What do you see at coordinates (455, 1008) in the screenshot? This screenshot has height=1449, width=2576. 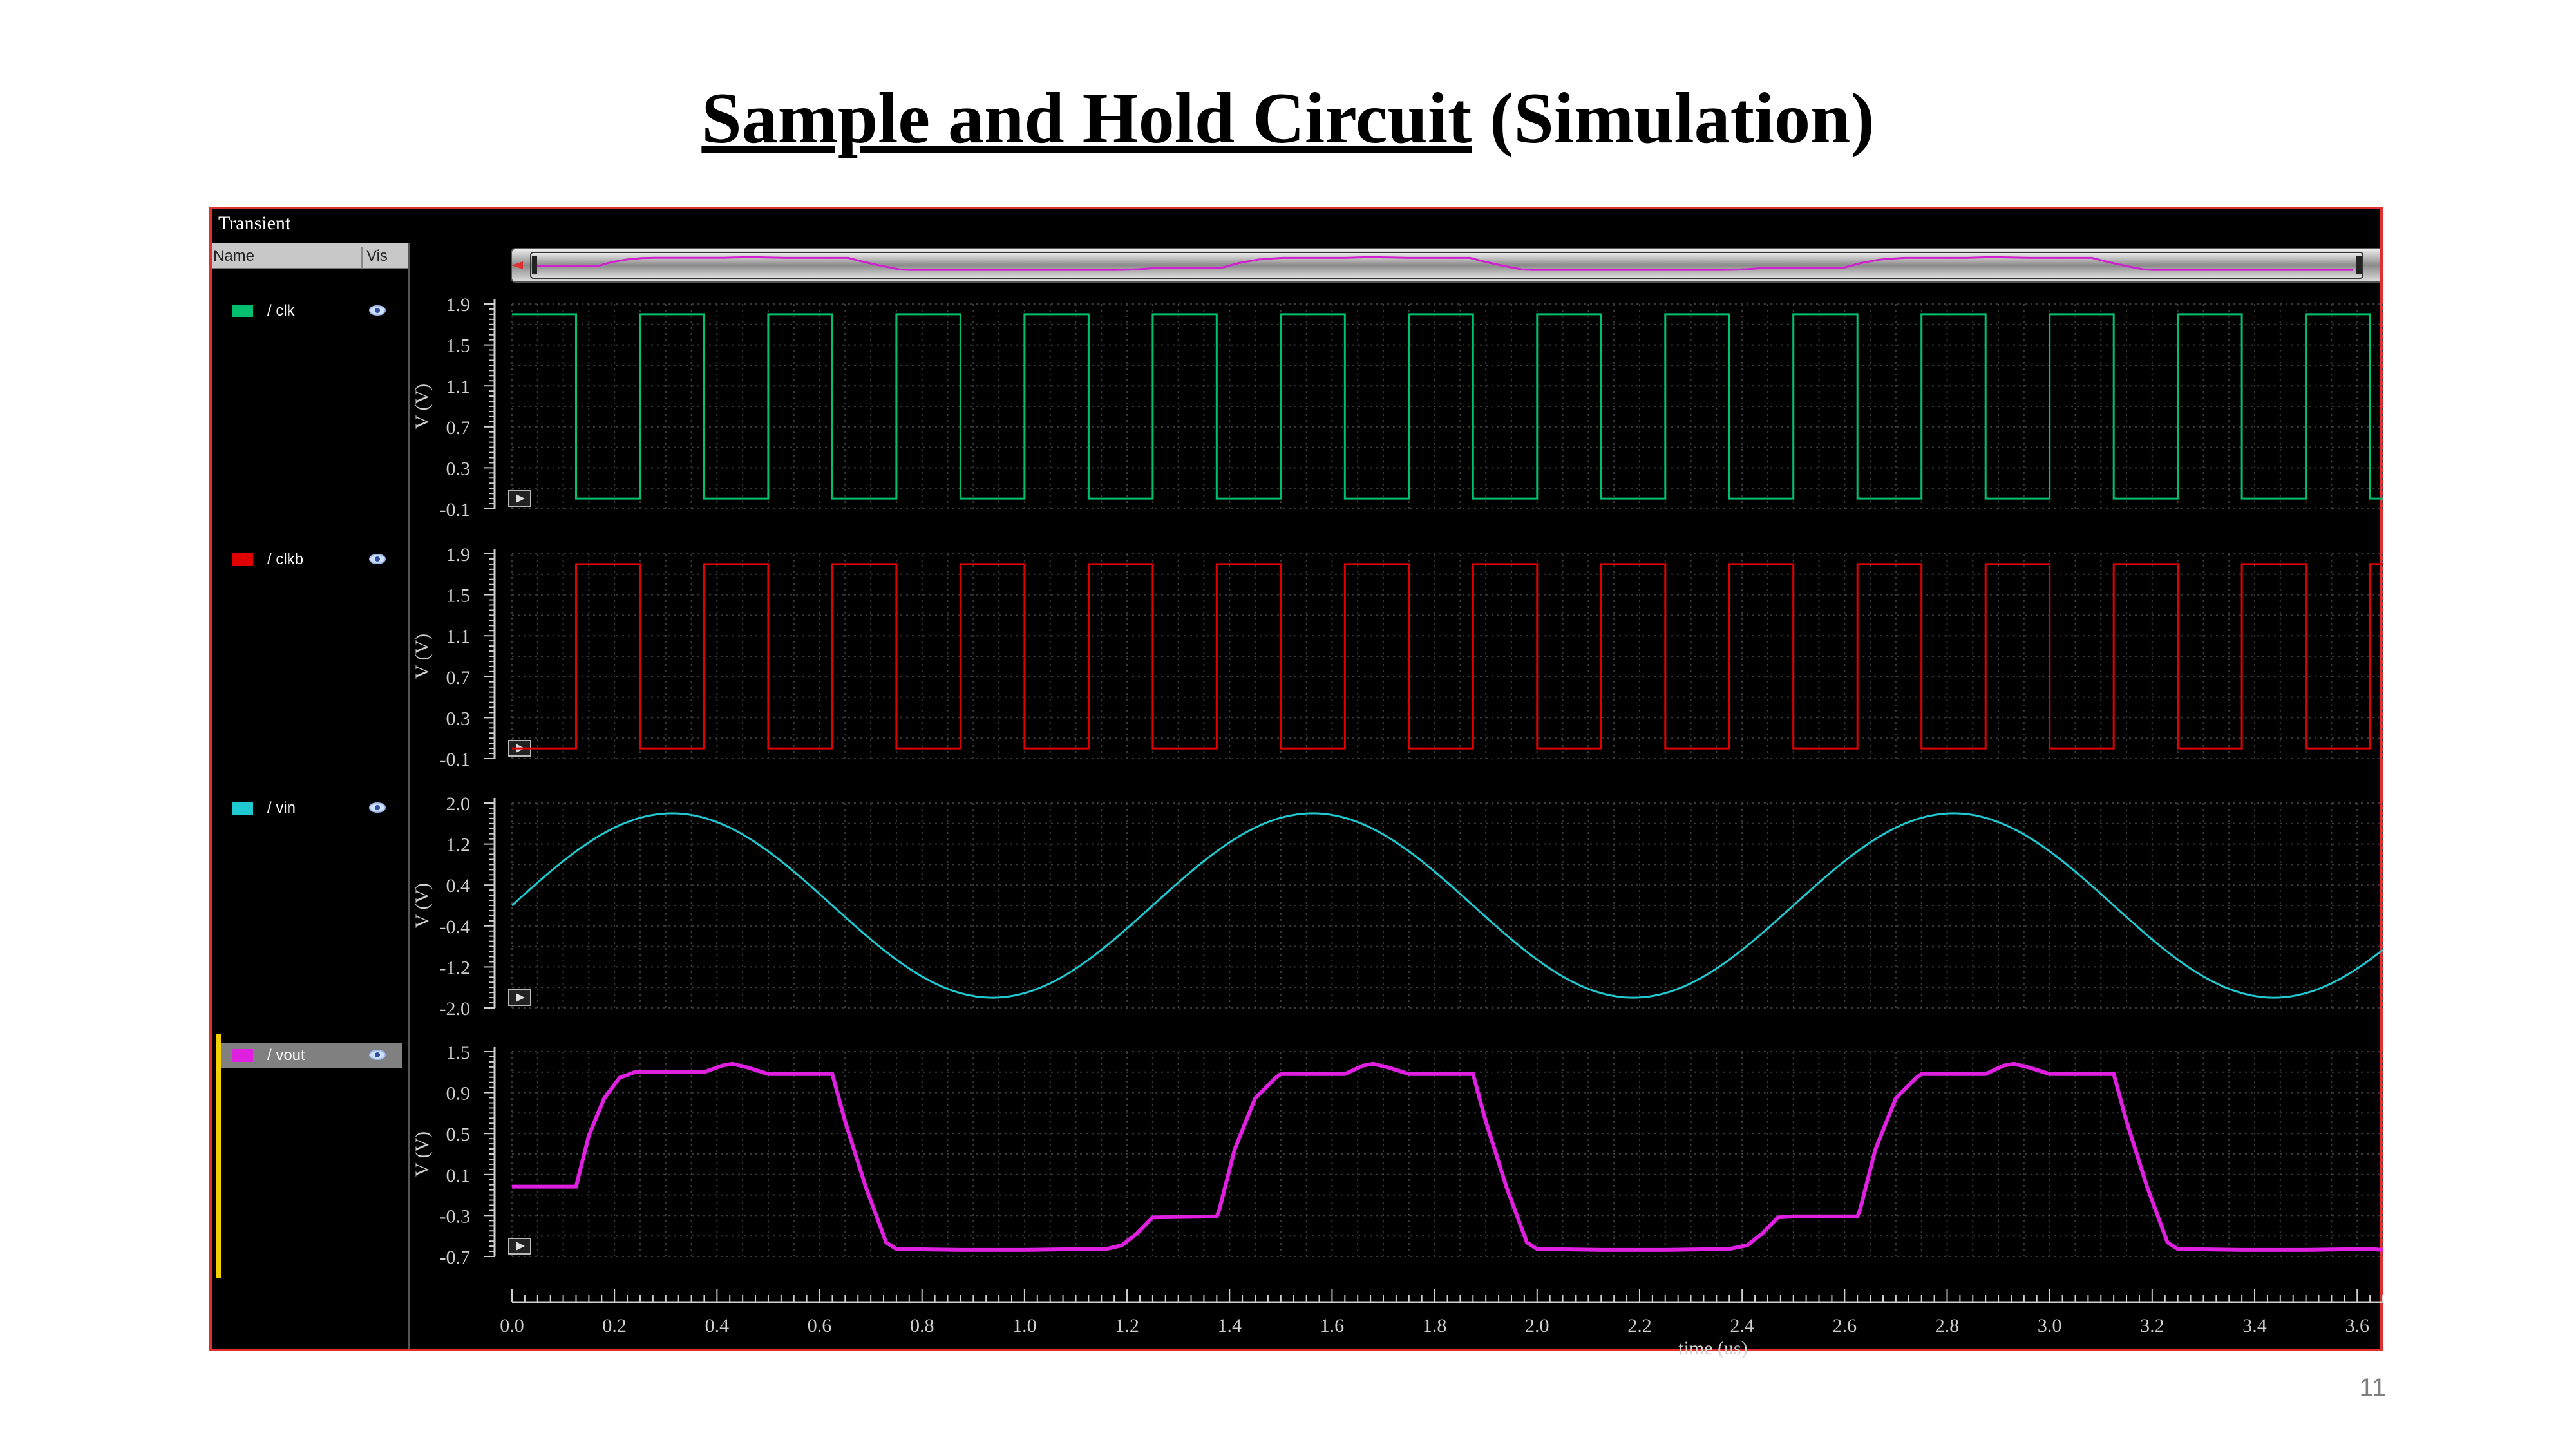 I see `y-tick-label: -2.0` at bounding box center [455, 1008].